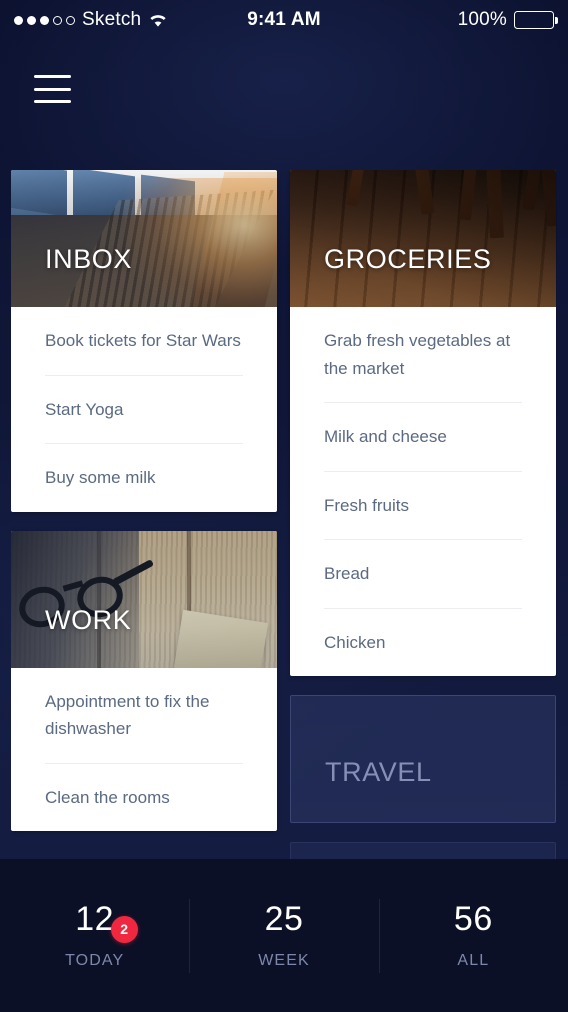 The height and width of the screenshot is (1012, 568). Describe the element at coordinates (473, 918) in the screenshot. I see `stat-value-all: 56` at that location.